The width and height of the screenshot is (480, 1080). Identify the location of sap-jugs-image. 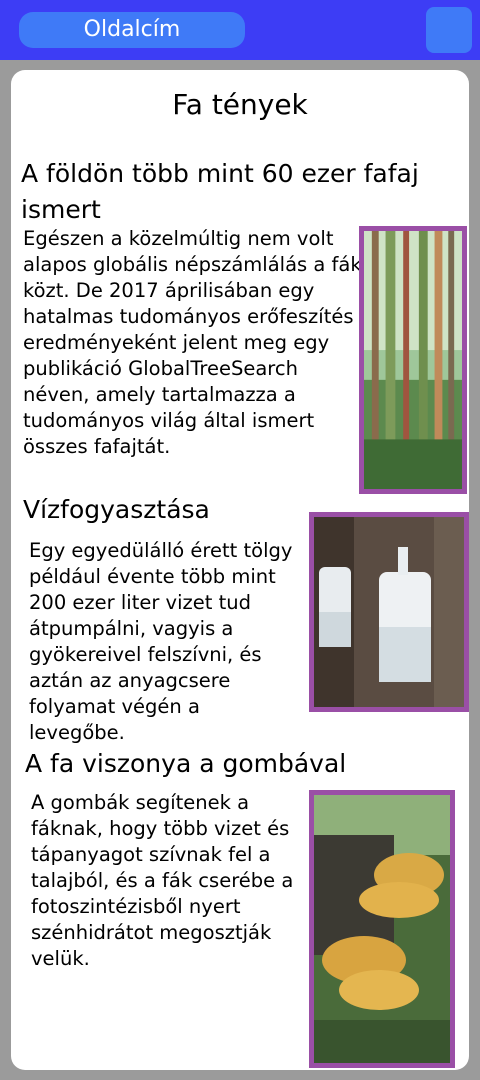
(389, 612).